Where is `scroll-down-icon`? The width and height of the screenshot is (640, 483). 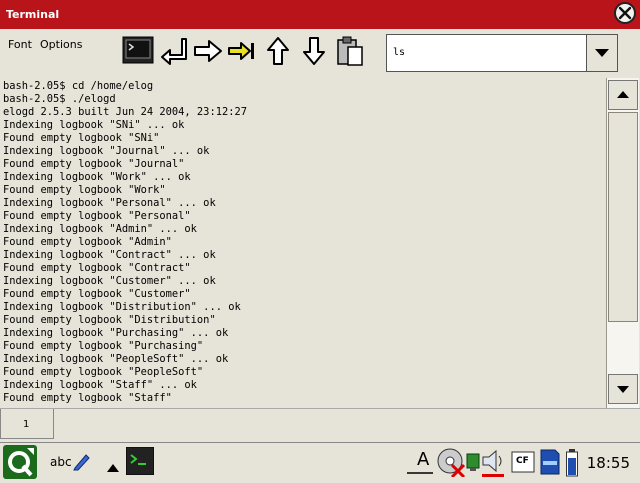
scroll-down-icon is located at coordinates (623, 389).